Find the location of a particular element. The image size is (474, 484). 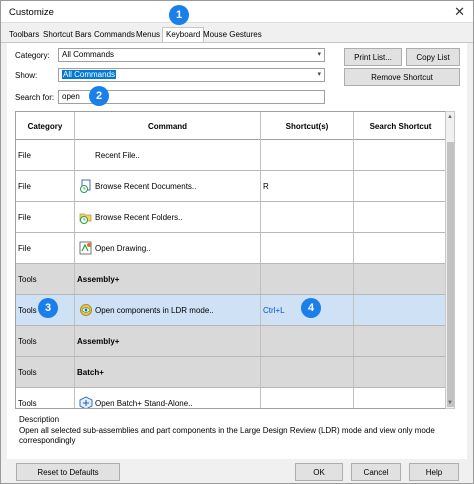

col-search-shortcut: Search Shortcut is located at coordinates (399, 126).